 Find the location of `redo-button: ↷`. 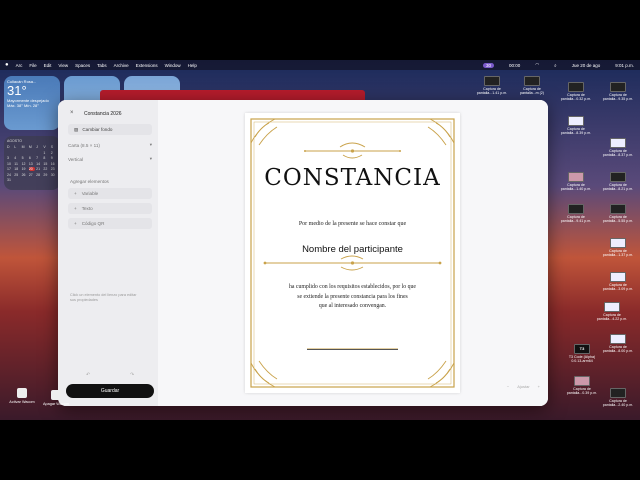

redo-button: ↷ is located at coordinates (132, 375).